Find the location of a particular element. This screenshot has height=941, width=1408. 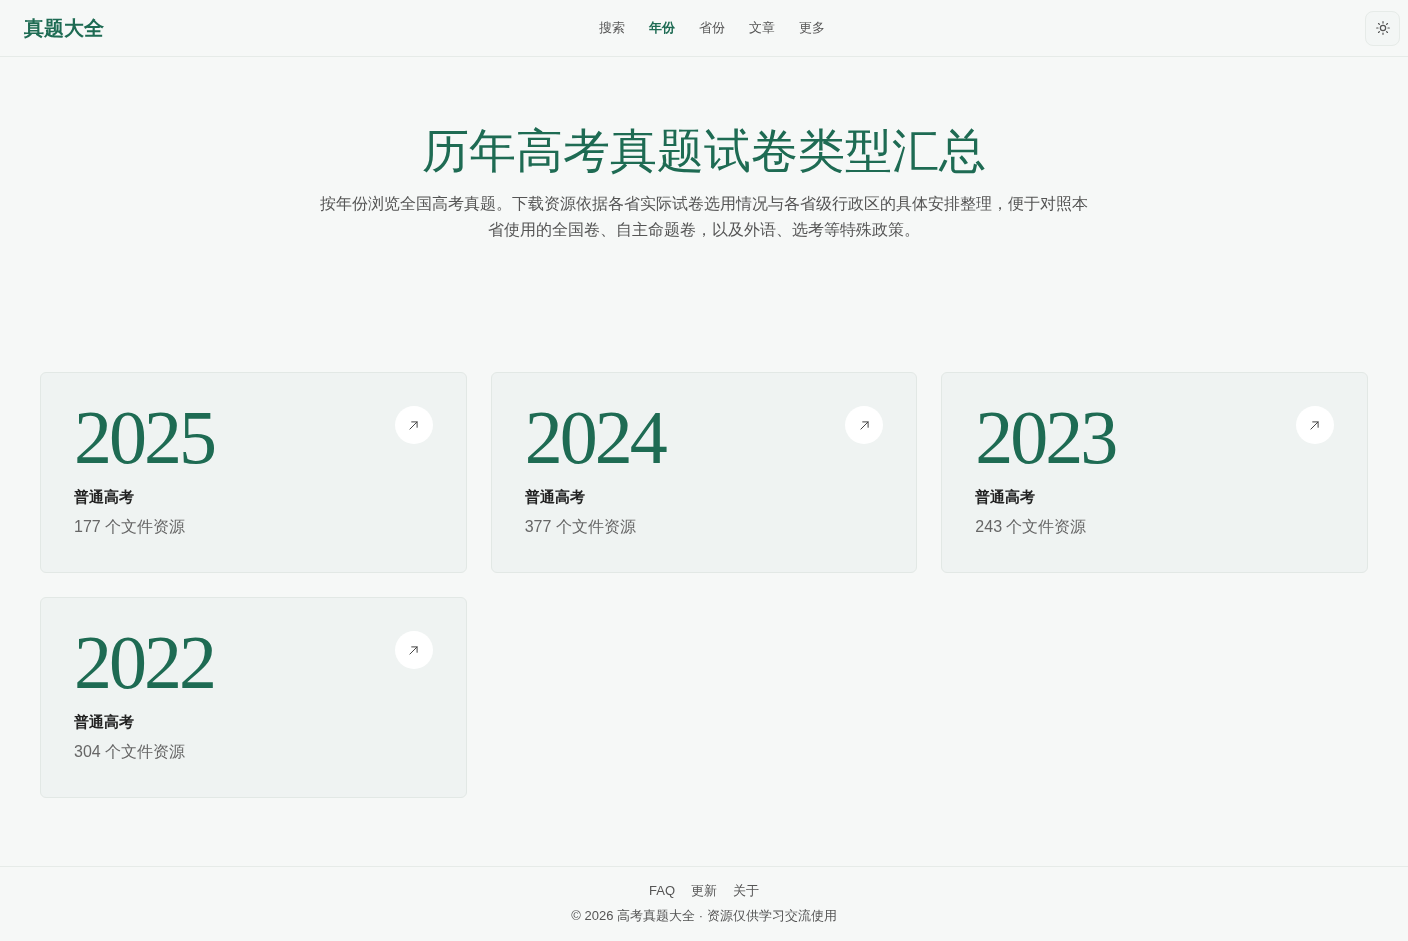

footer-link: 更新 is located at coordinates (704, 891).